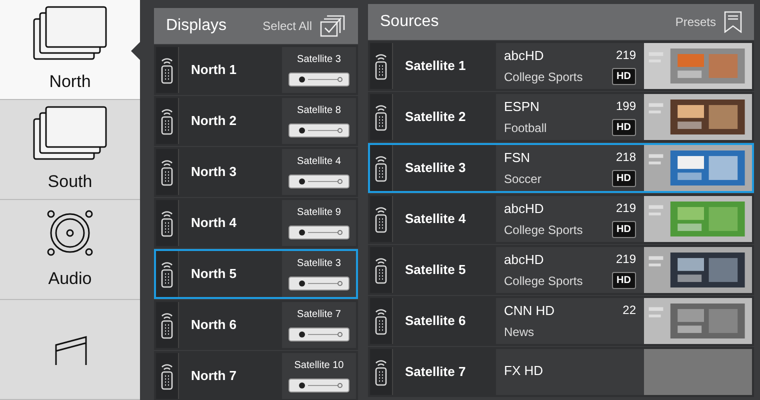  I want to click on channel-name: ESPN, so click(522, 107).